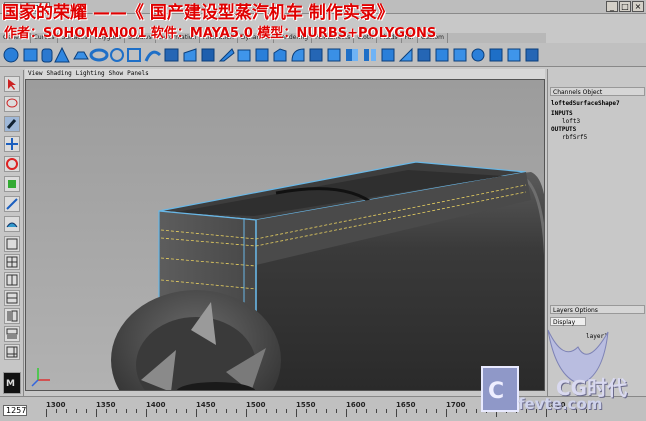 This screenshot has height=421, width=646. Describe the element at coordinates (334, 55) in the screenshot. I see `untrim-icon` at that location.